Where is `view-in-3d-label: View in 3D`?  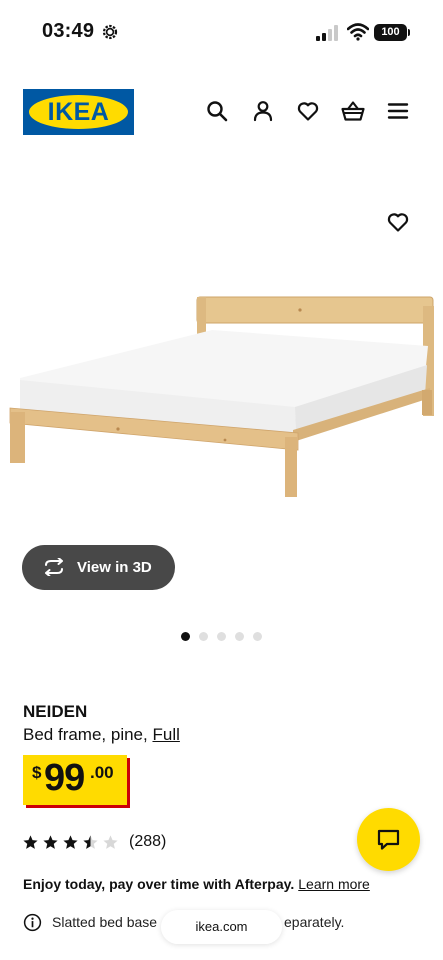
view-in-3d-label: View in 3D is located at coordinates (114, 567).